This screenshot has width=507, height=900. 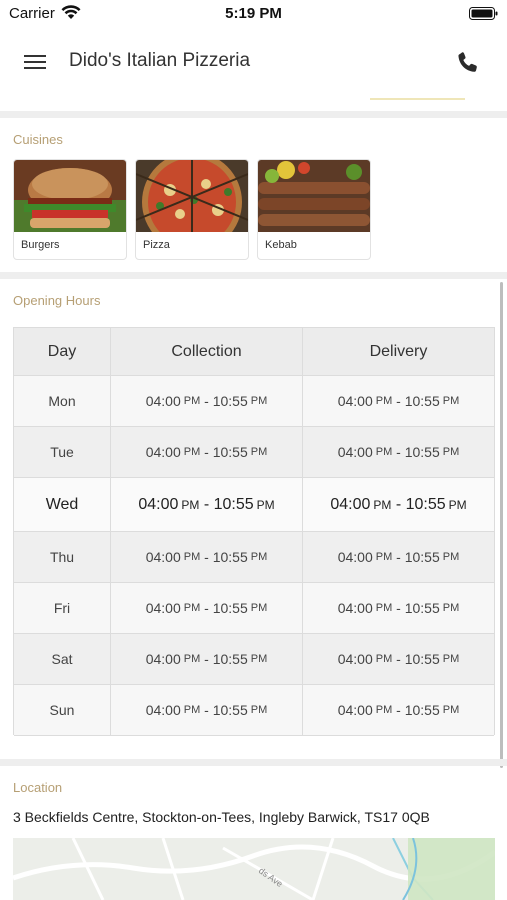 What do you see at coordinates (398, 352) in the screenshot?
I see `header-delivery: Delivery` at bounding box center [398, 352].